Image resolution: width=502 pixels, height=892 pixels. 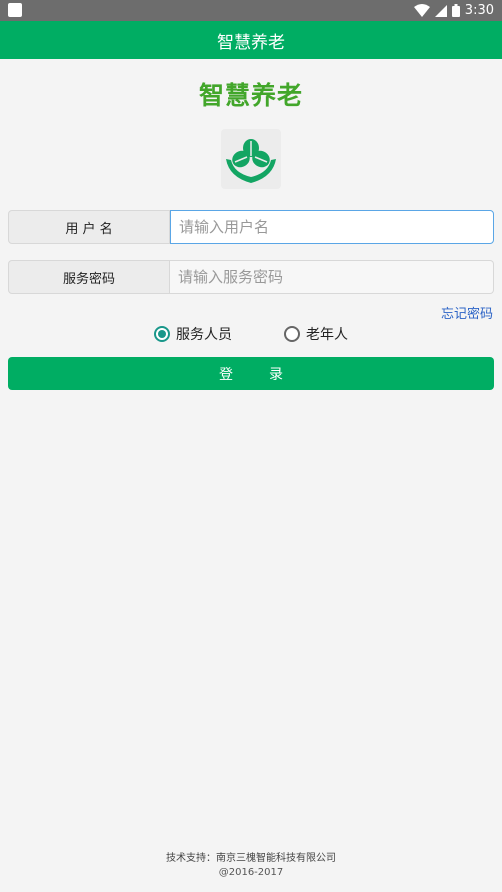 What do you see at coordinates (467, 312) in the screenshot?
I see `forgot-password-link: 忘记密码` at bounding box center [467, 312].